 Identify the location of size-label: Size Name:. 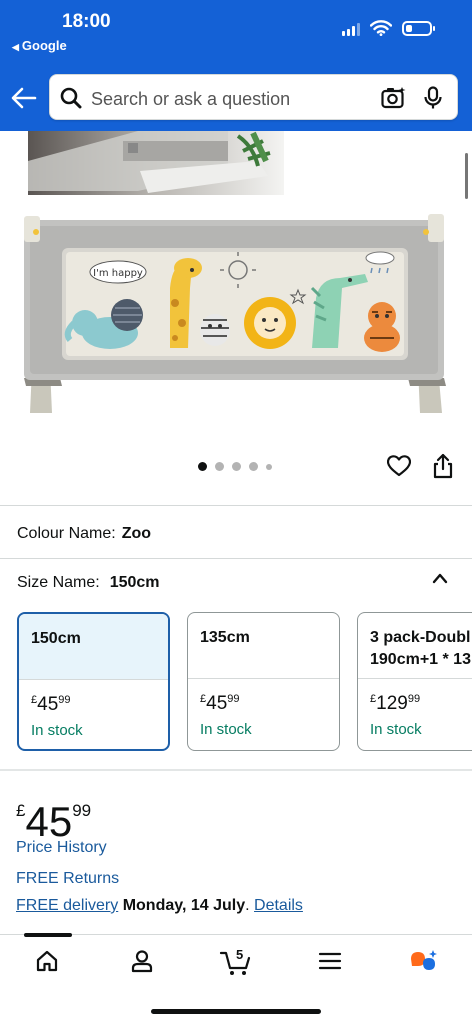
(58, 582).